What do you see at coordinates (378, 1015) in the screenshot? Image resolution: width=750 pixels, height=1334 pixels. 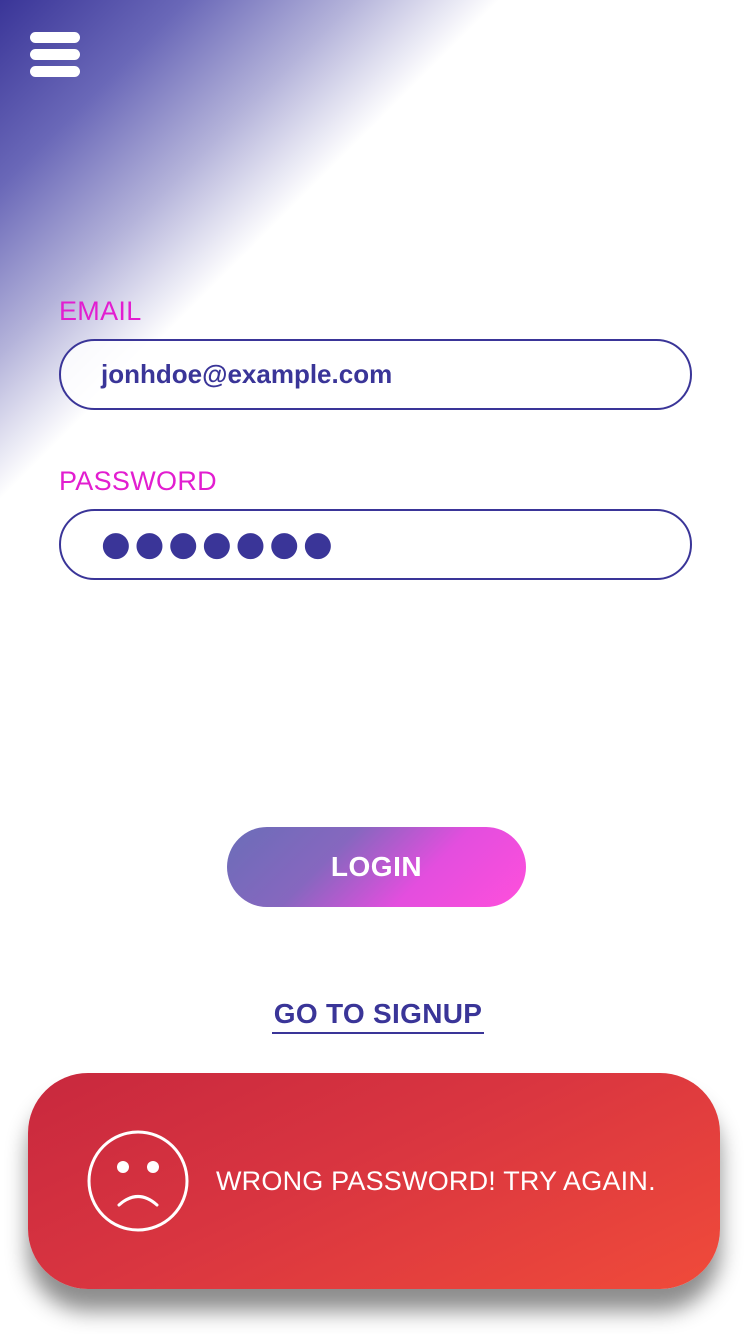 I see `go-to-signup-link: GO TO SIGNUP` at bounding box center [378, 1015].